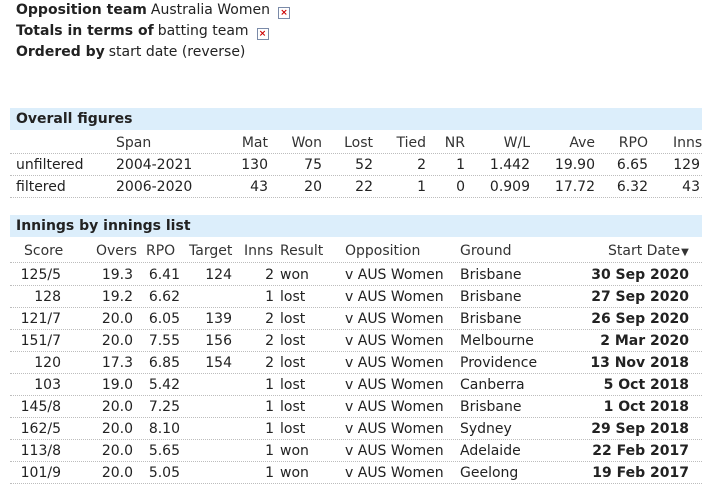 This screenshot has height=489, width=702. I want to click on innings-header-result: Result, so click(301, 251).